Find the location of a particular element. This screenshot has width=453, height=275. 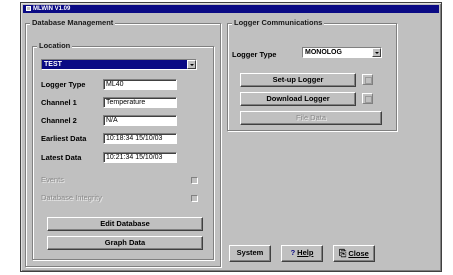

logger-communications-title: Logger Communications is located at coordinates (278, 22).